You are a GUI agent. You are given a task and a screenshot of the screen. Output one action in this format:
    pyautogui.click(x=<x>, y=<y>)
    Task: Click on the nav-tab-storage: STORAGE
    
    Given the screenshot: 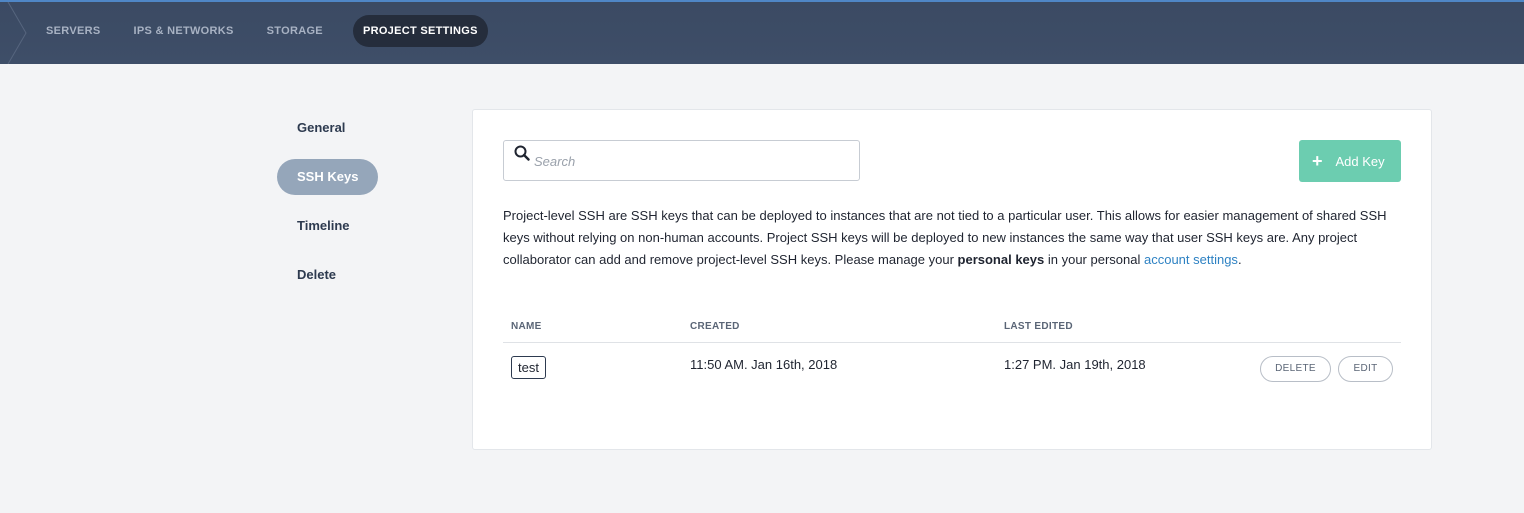 What is the action you would take?
    pyautogui.click(x=297, y=31)
    